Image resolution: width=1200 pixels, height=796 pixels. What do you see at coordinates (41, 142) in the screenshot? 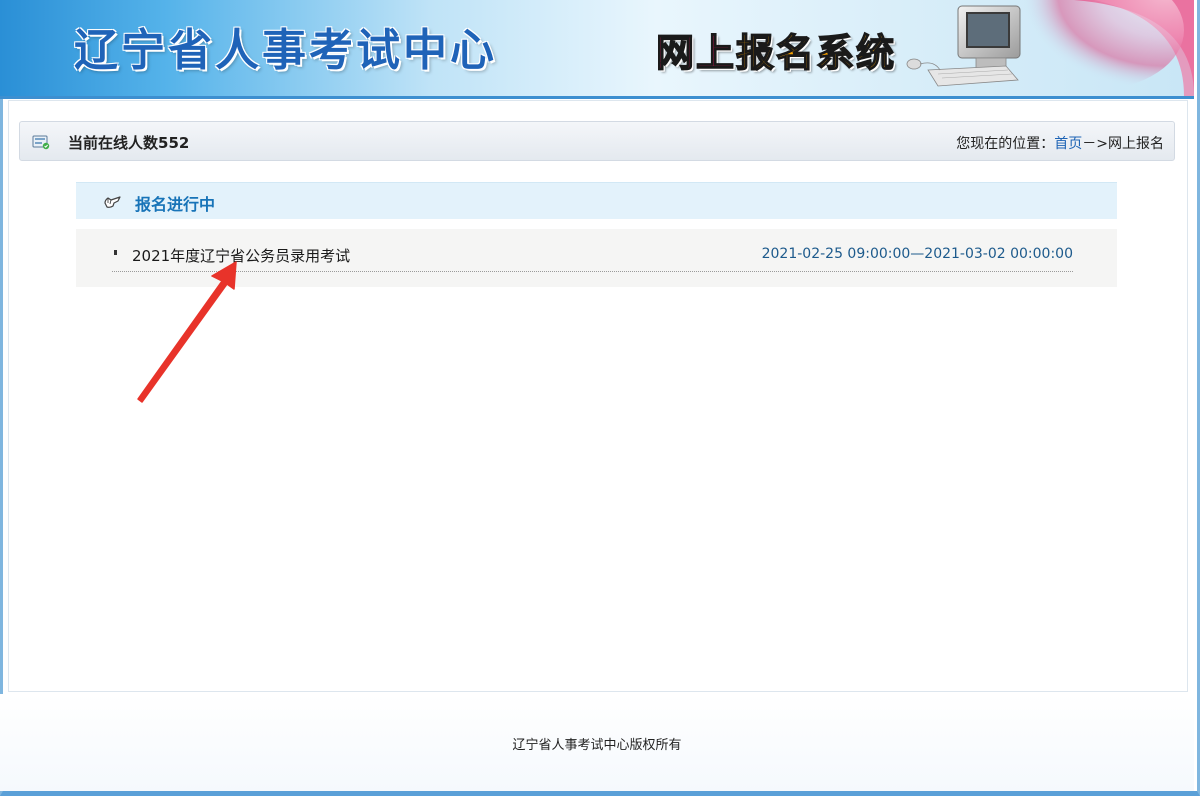
I see `online-users-icon` at bounding box center [41, 142].